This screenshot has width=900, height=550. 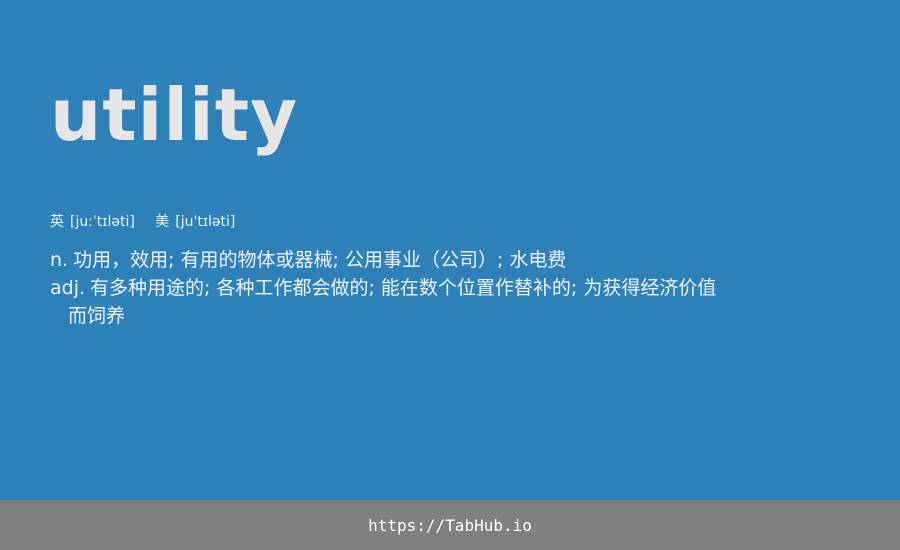 I want to click on phonetic-us: 美 [ju'tɪləti], so click(x=195, y=222).